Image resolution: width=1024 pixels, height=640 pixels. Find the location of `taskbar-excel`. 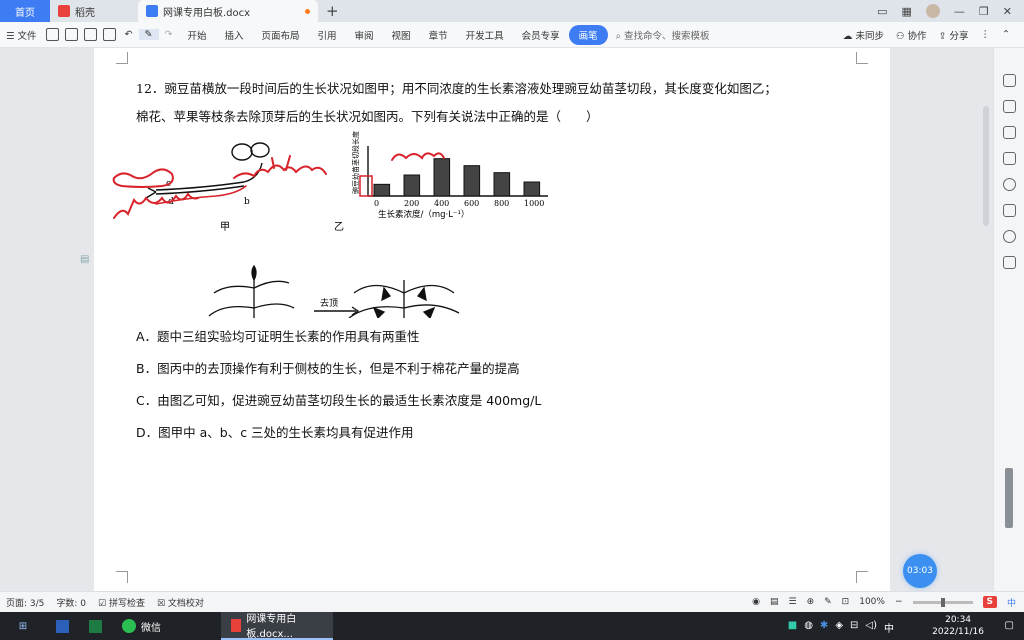

taskbar-excel is located at coordinates (95, 626).